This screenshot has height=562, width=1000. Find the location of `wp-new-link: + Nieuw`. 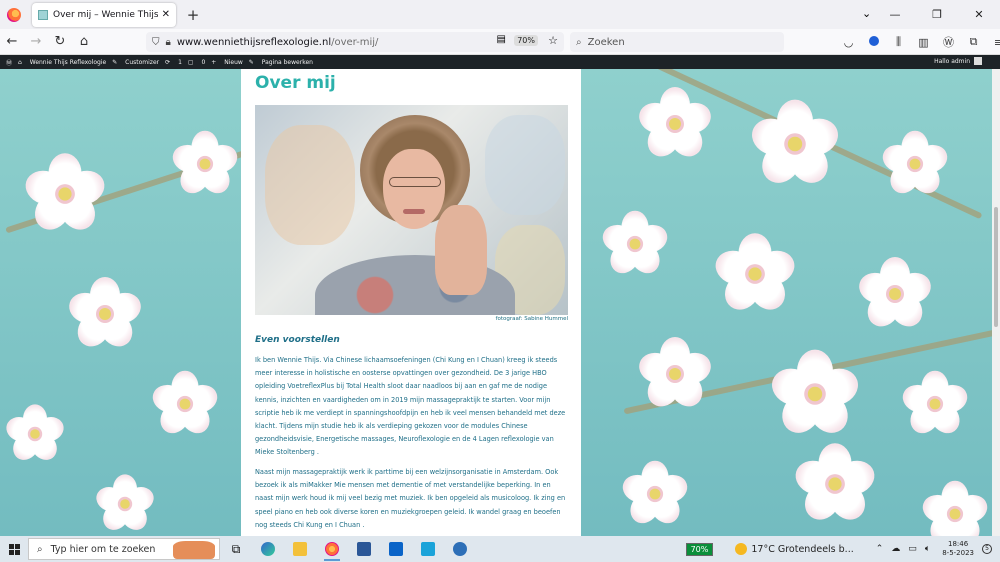

wp-new-link: + Nieuw is located at coordinates (227, 62).